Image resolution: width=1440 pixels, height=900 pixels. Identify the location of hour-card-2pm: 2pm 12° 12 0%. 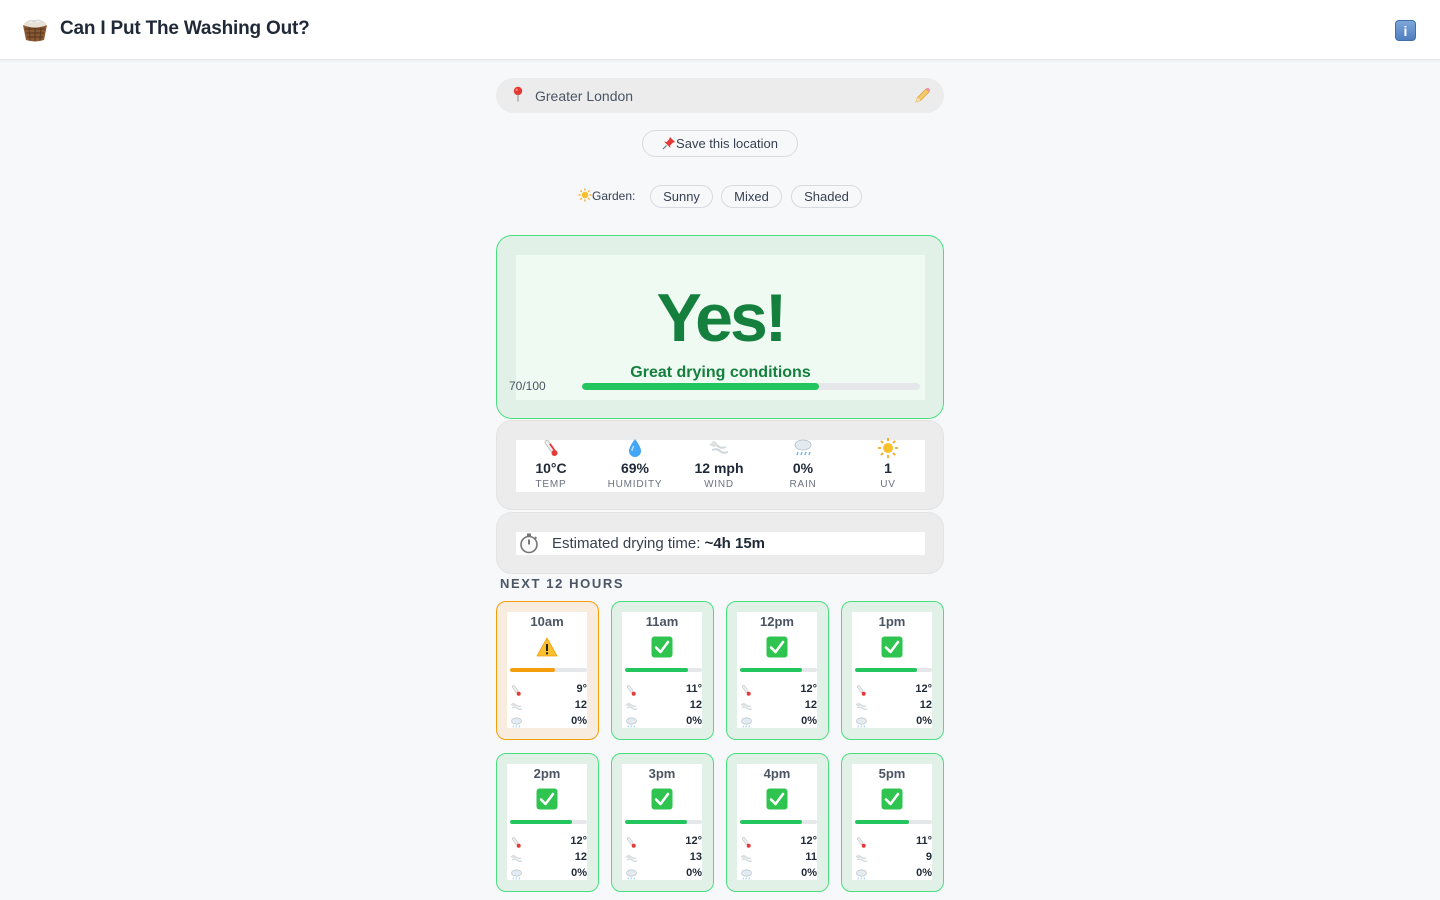
(547, 822).